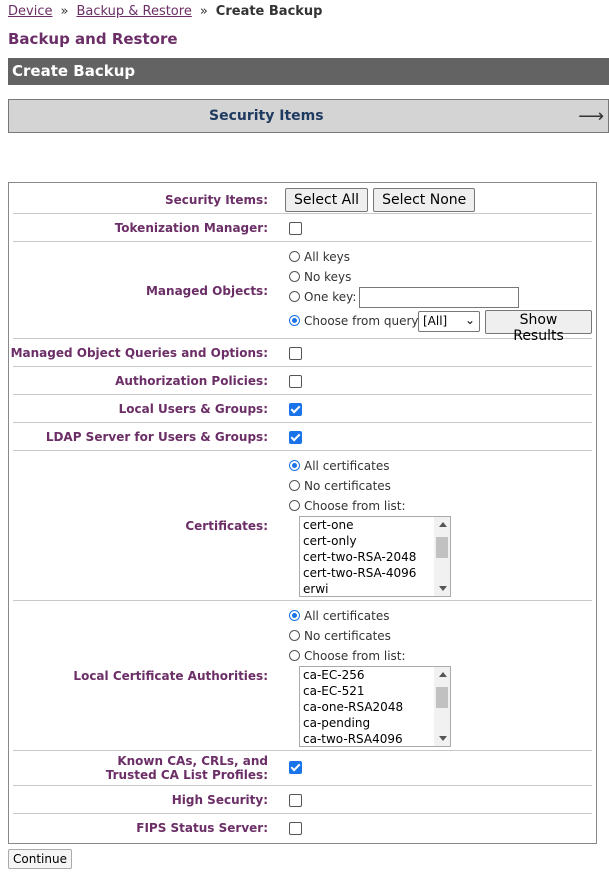 Image resolution: width=609 pixels, height=883 pixels. I want to click on list-item: ca-one-RSA2048, so click(375, 707).